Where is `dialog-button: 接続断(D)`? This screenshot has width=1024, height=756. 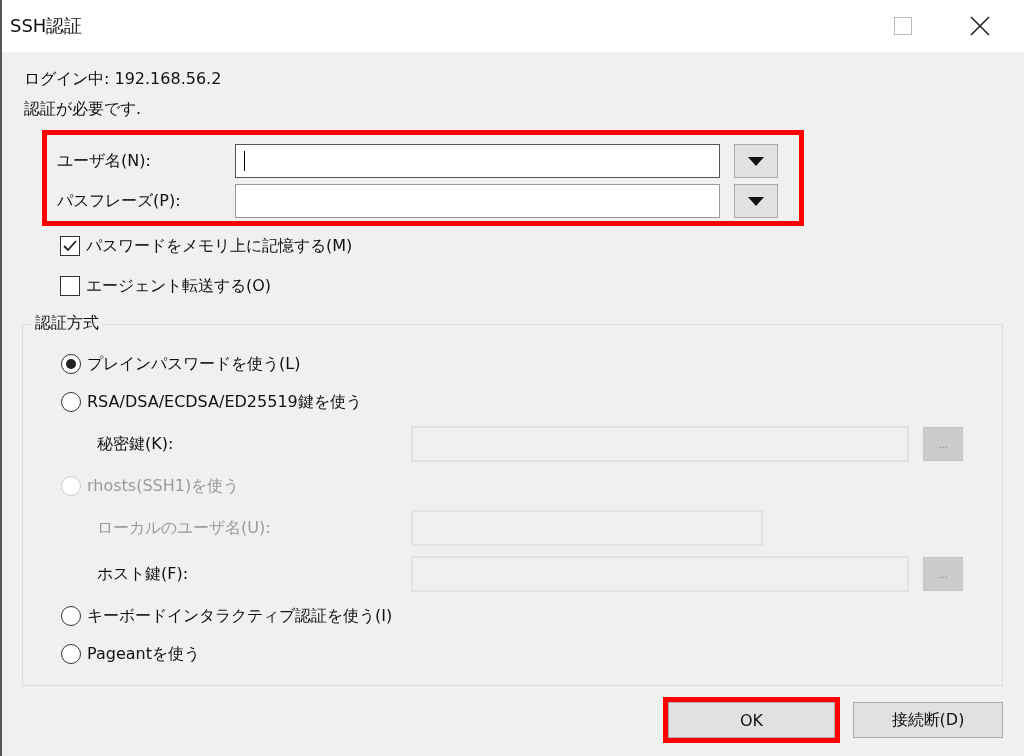
dialog-button: 接続断(D) is located at coordinates (928, 720).